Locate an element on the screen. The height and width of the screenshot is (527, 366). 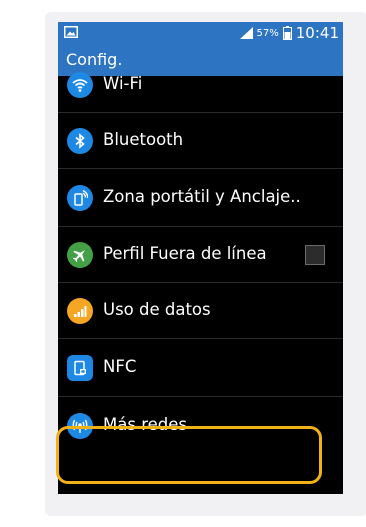
settings-item-label: Bluetooth is located at coordinates (143, 139).